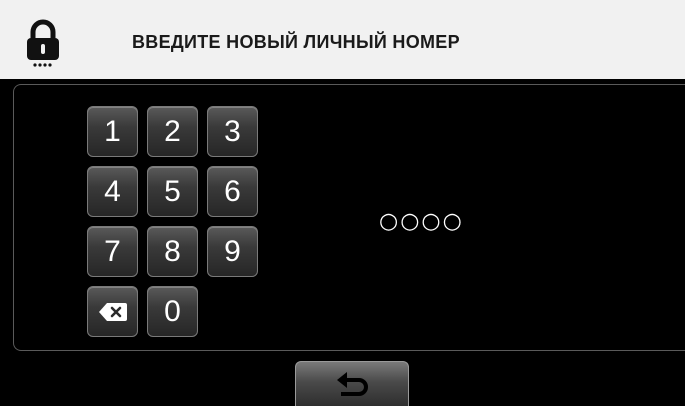 The image size is (685, 406). What do you see at coordinates (43, 43) in the screenshot?
I see `lock-icon` at bounding box center [43, 43].